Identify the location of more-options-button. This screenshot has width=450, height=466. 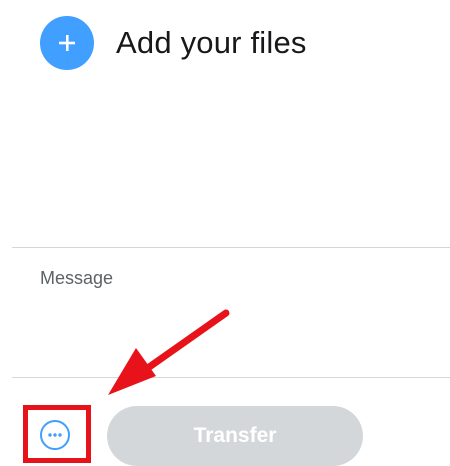
(55, 435).